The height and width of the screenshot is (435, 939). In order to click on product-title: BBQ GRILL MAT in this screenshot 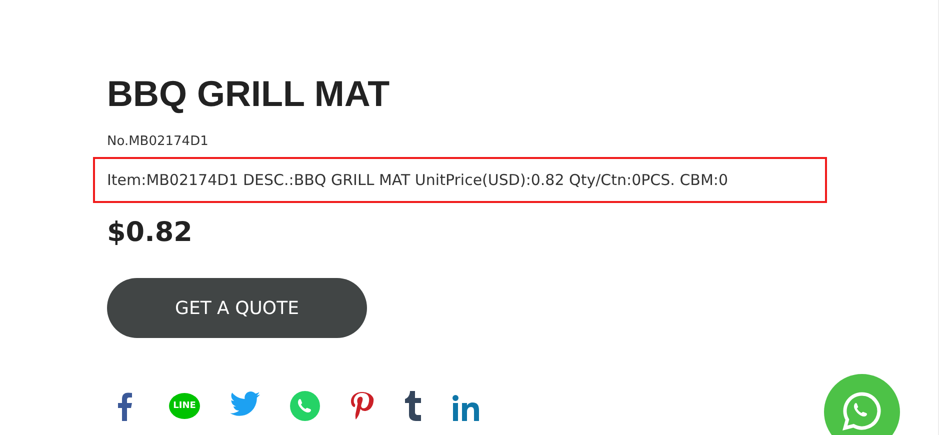, I will do `click(248, 94)`.